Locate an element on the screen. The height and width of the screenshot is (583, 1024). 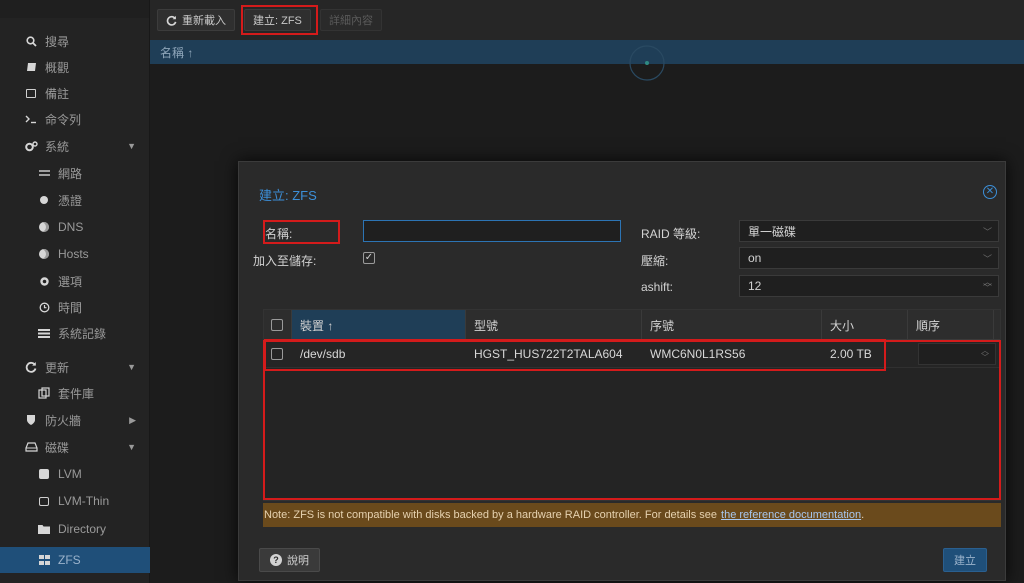
sidebar-item-summary: 概觀 is located at coordinates (75, 67).